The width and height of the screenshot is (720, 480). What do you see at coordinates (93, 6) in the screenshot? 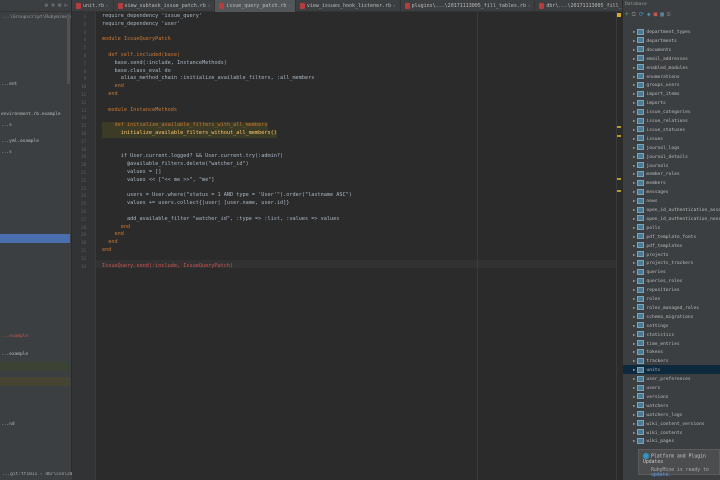
I see `tab-unit-rb: unit.rb ×` at bounding box center [93, 6].